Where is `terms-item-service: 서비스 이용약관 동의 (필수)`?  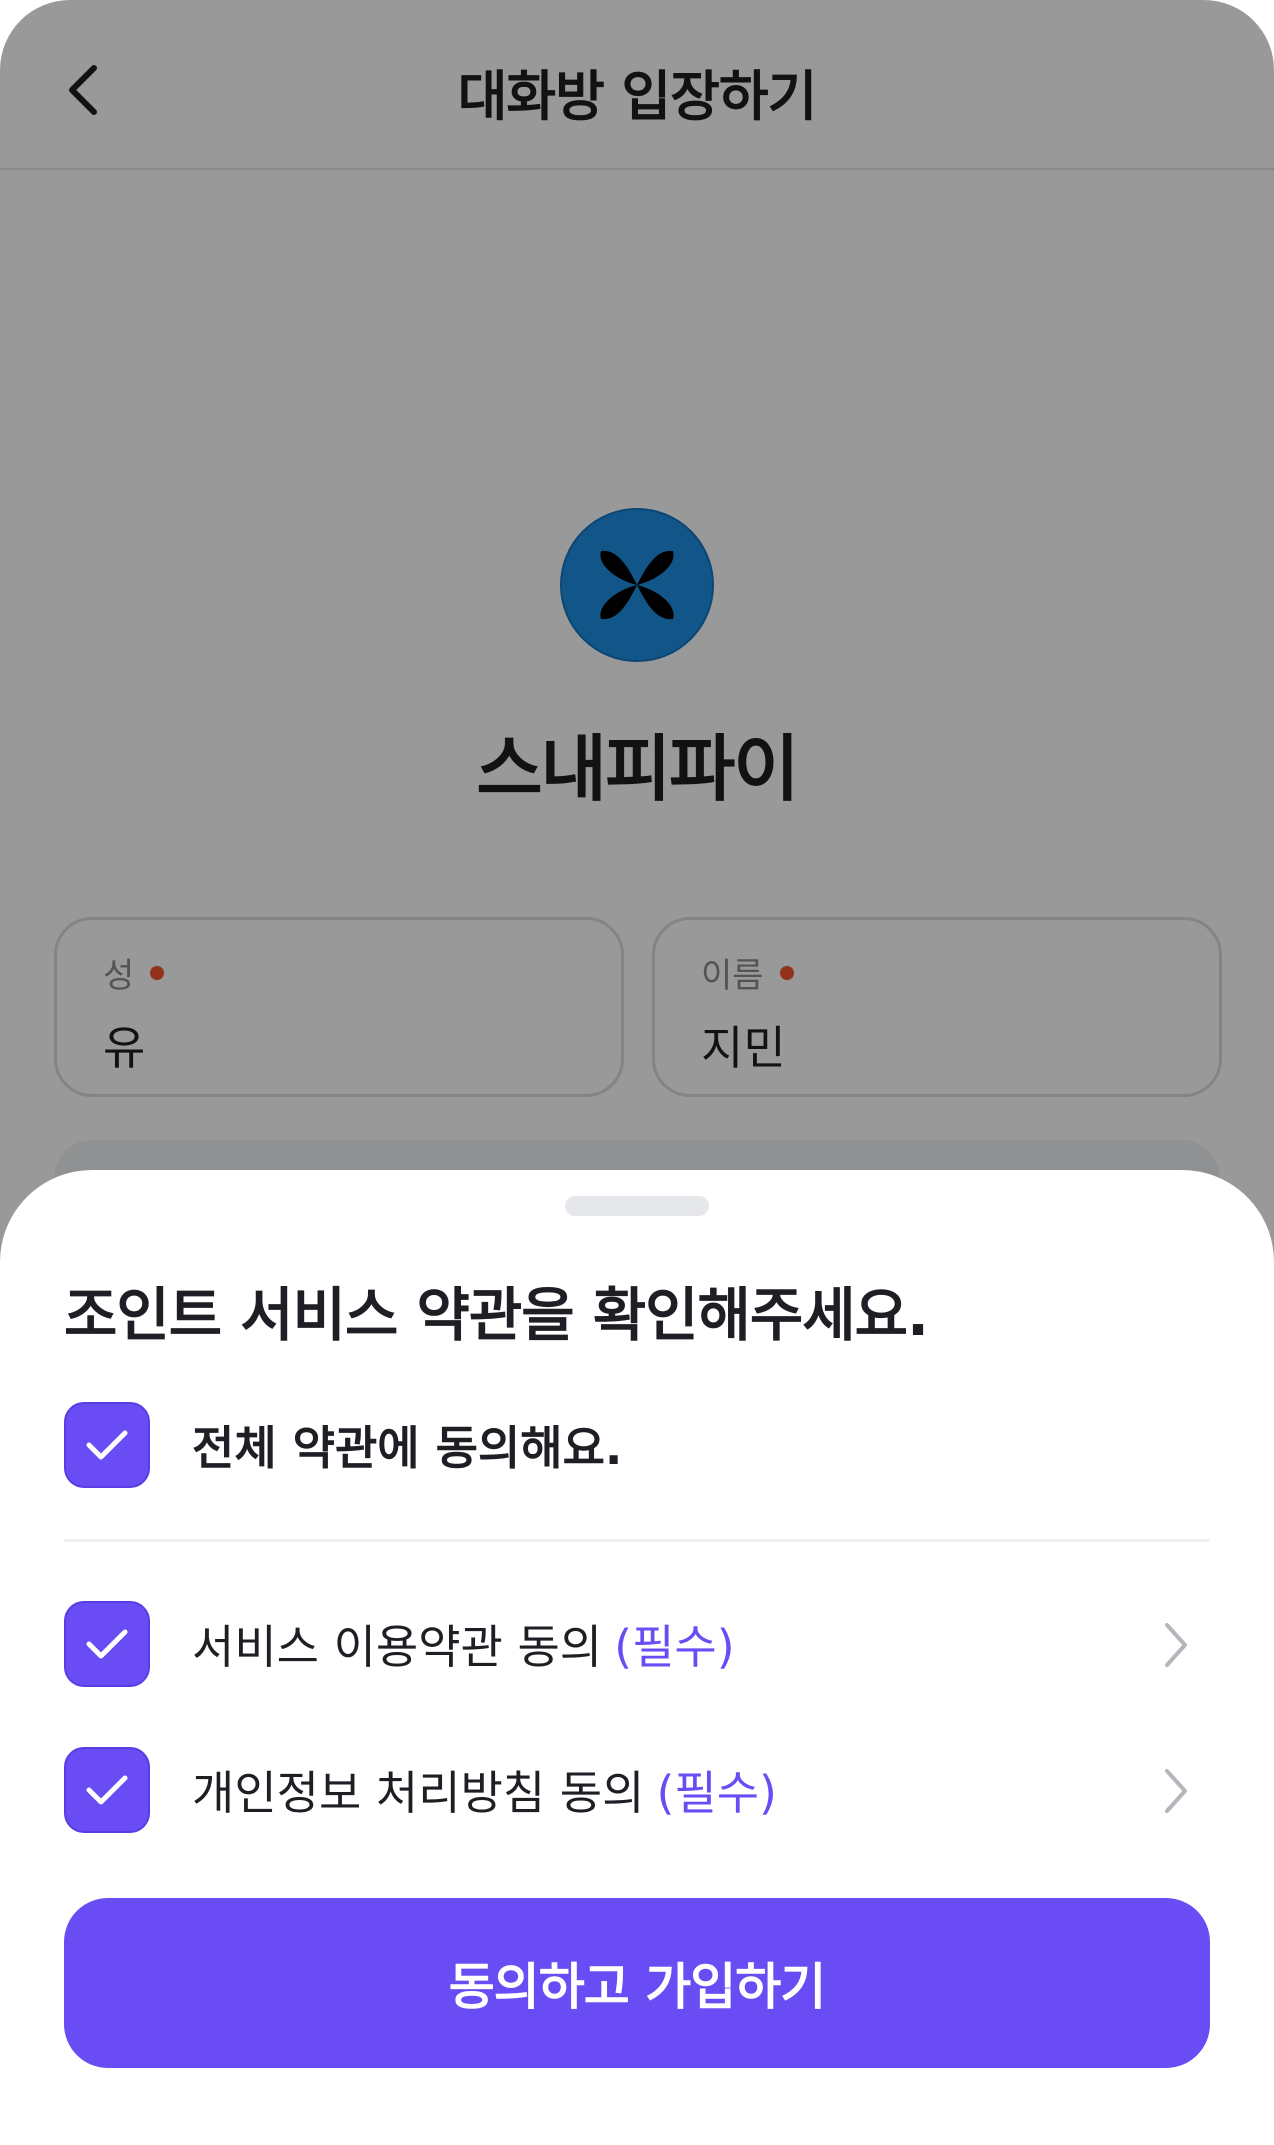 terms-item-service: 서비스 이용약관 동의 (필수) is located at coordinates (637, 1644).